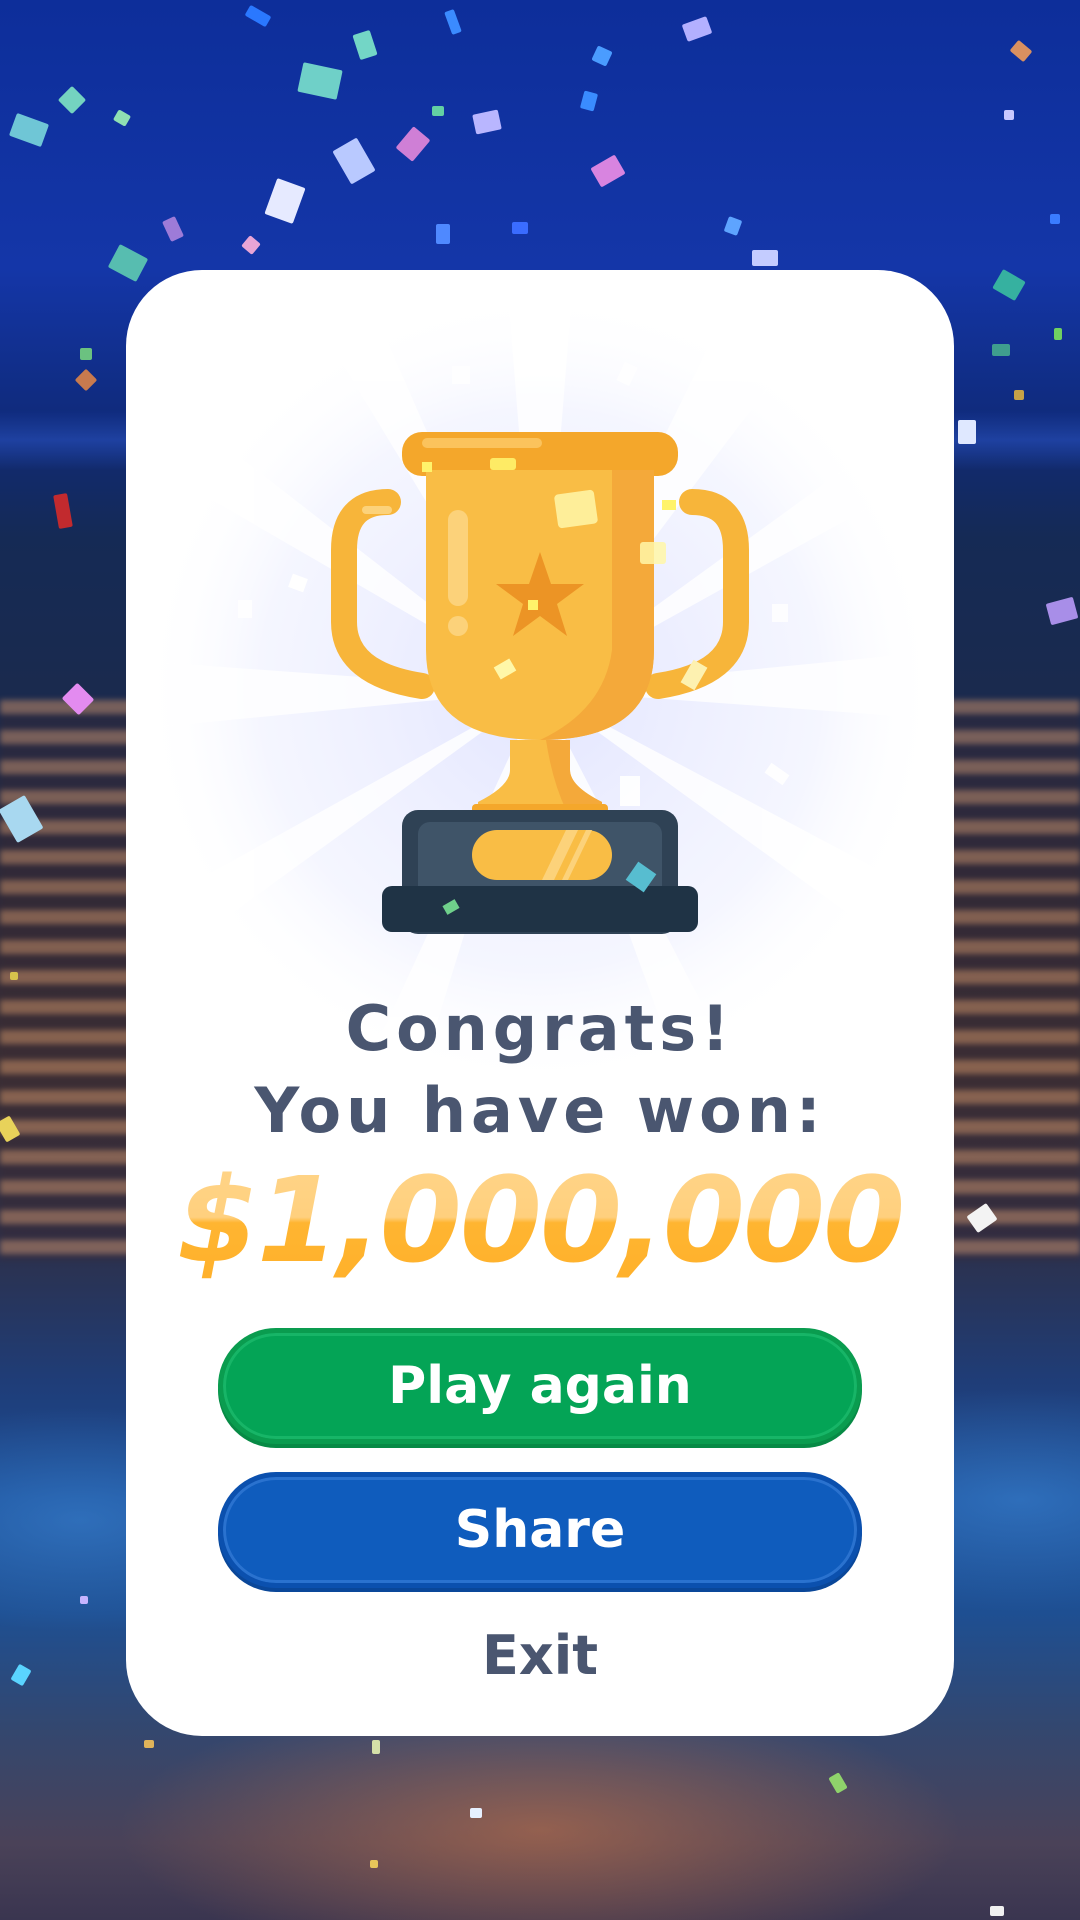 This screenshot has width=1080, height=1920. What do you see at coordinates (540, 1028) in the screenshot?
I see `congrats-heading: Congrats!` at bounding box center [540, 1028].